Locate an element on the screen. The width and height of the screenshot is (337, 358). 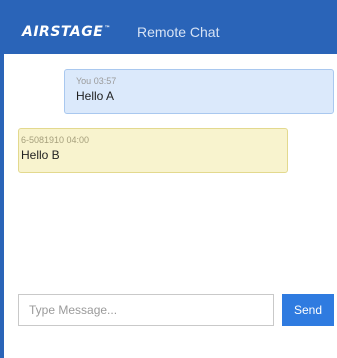
message-text: Hello A is located at coordinates (95, 96).